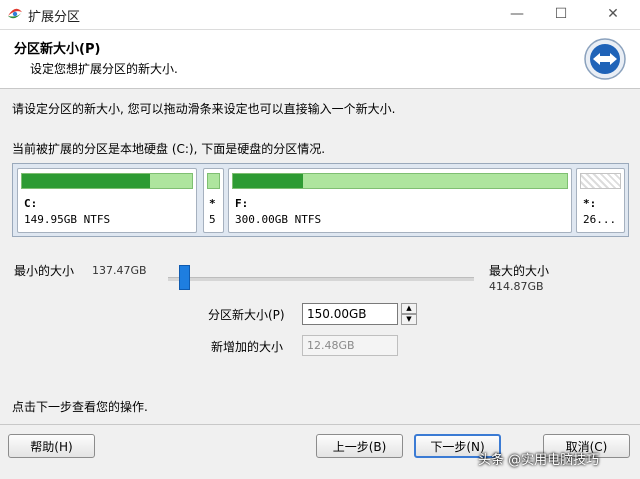 The image size is (640, 479). I want to click on page-subtitle: 设定您想扩展分区的新大小., so click(104, 69).